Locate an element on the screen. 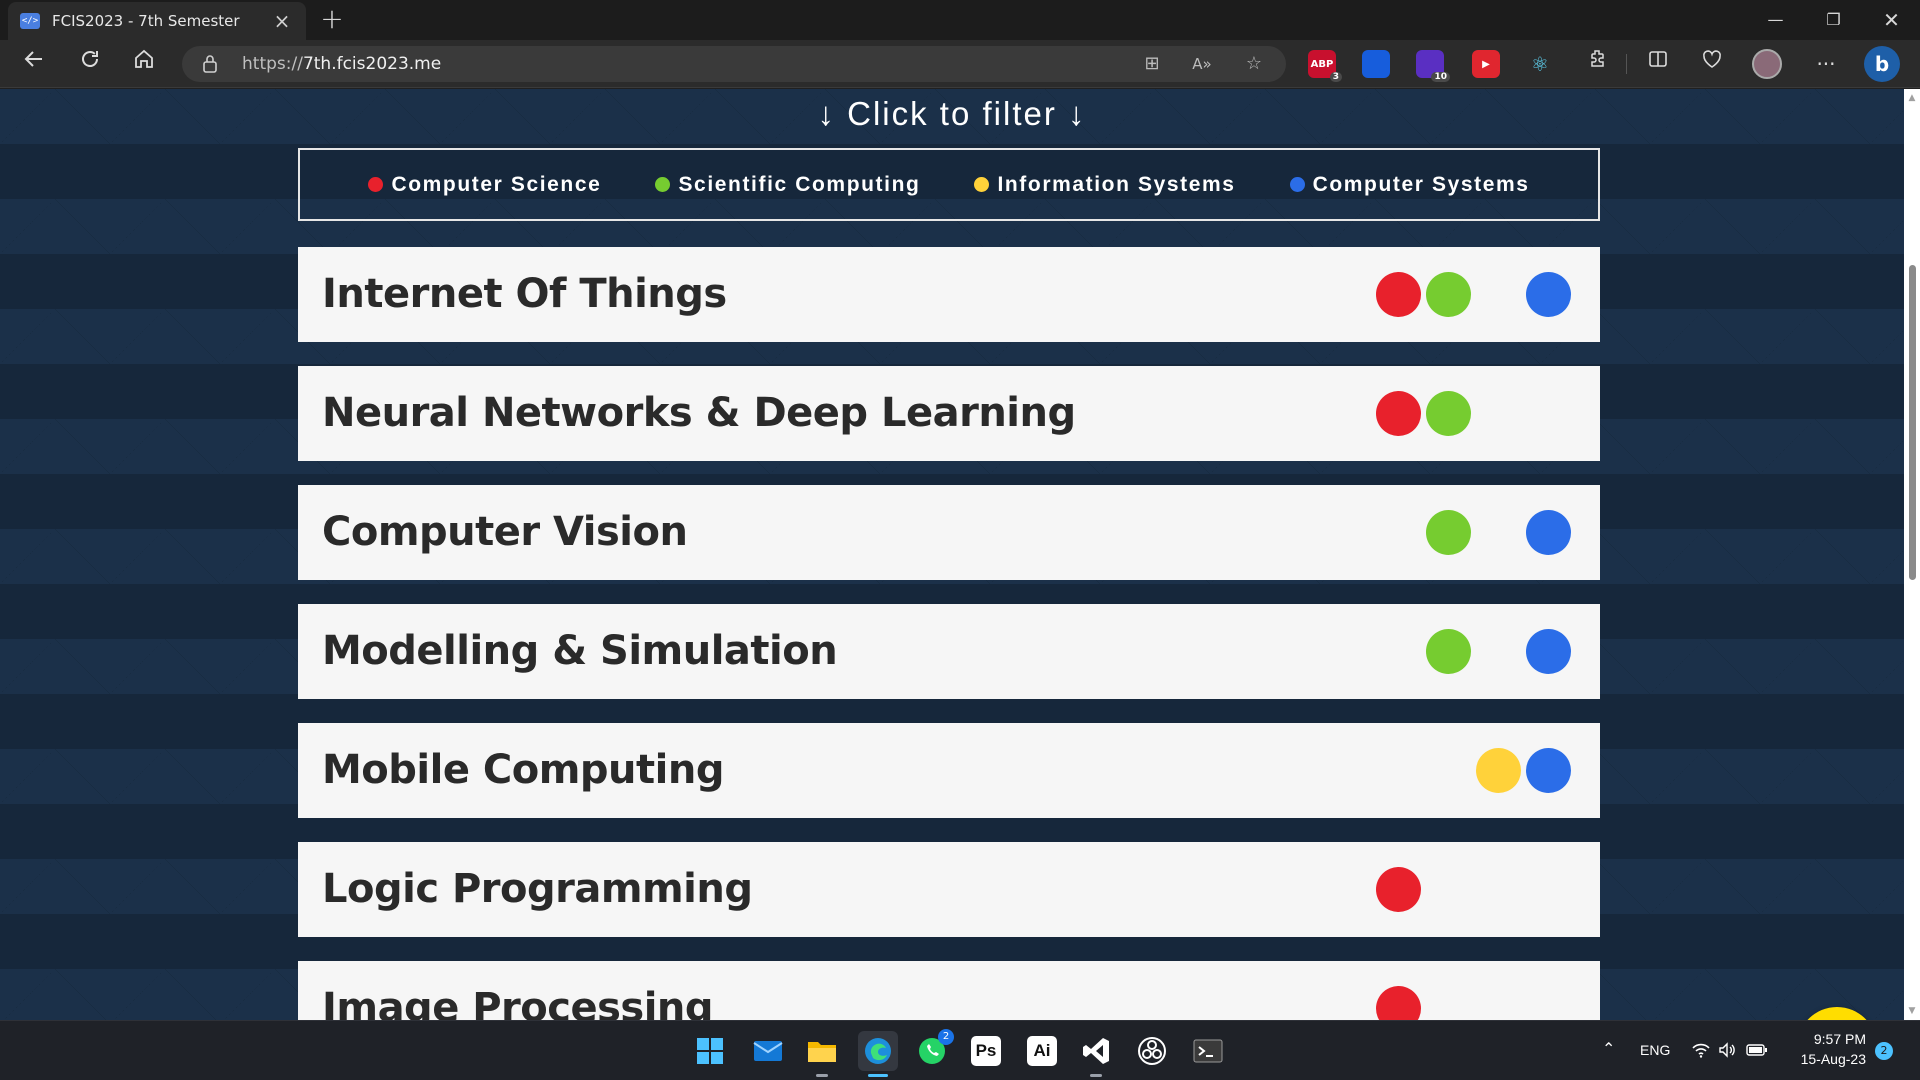  filter-computer-systems: Computer Systems is located at coordinates (1409, 184).